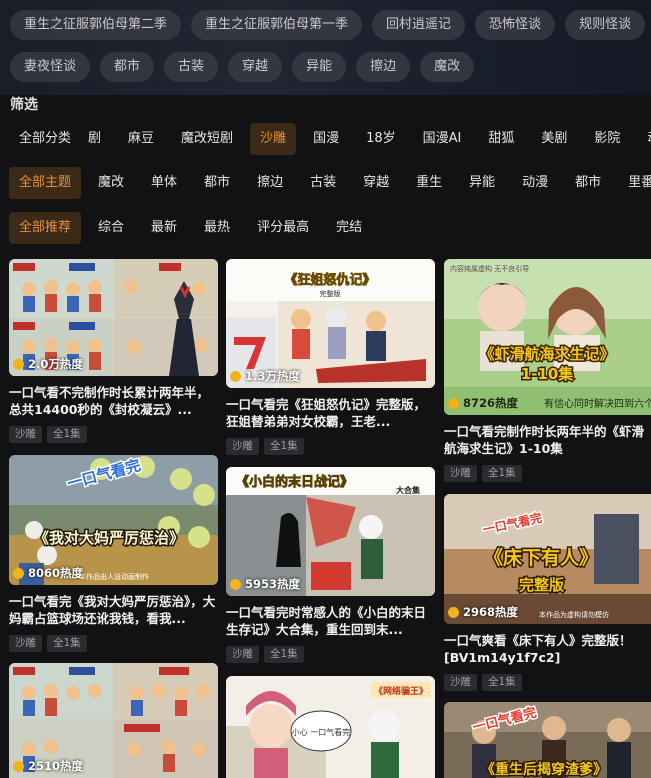  I want to click on heat-text: 8060热度, so click(56, 573).